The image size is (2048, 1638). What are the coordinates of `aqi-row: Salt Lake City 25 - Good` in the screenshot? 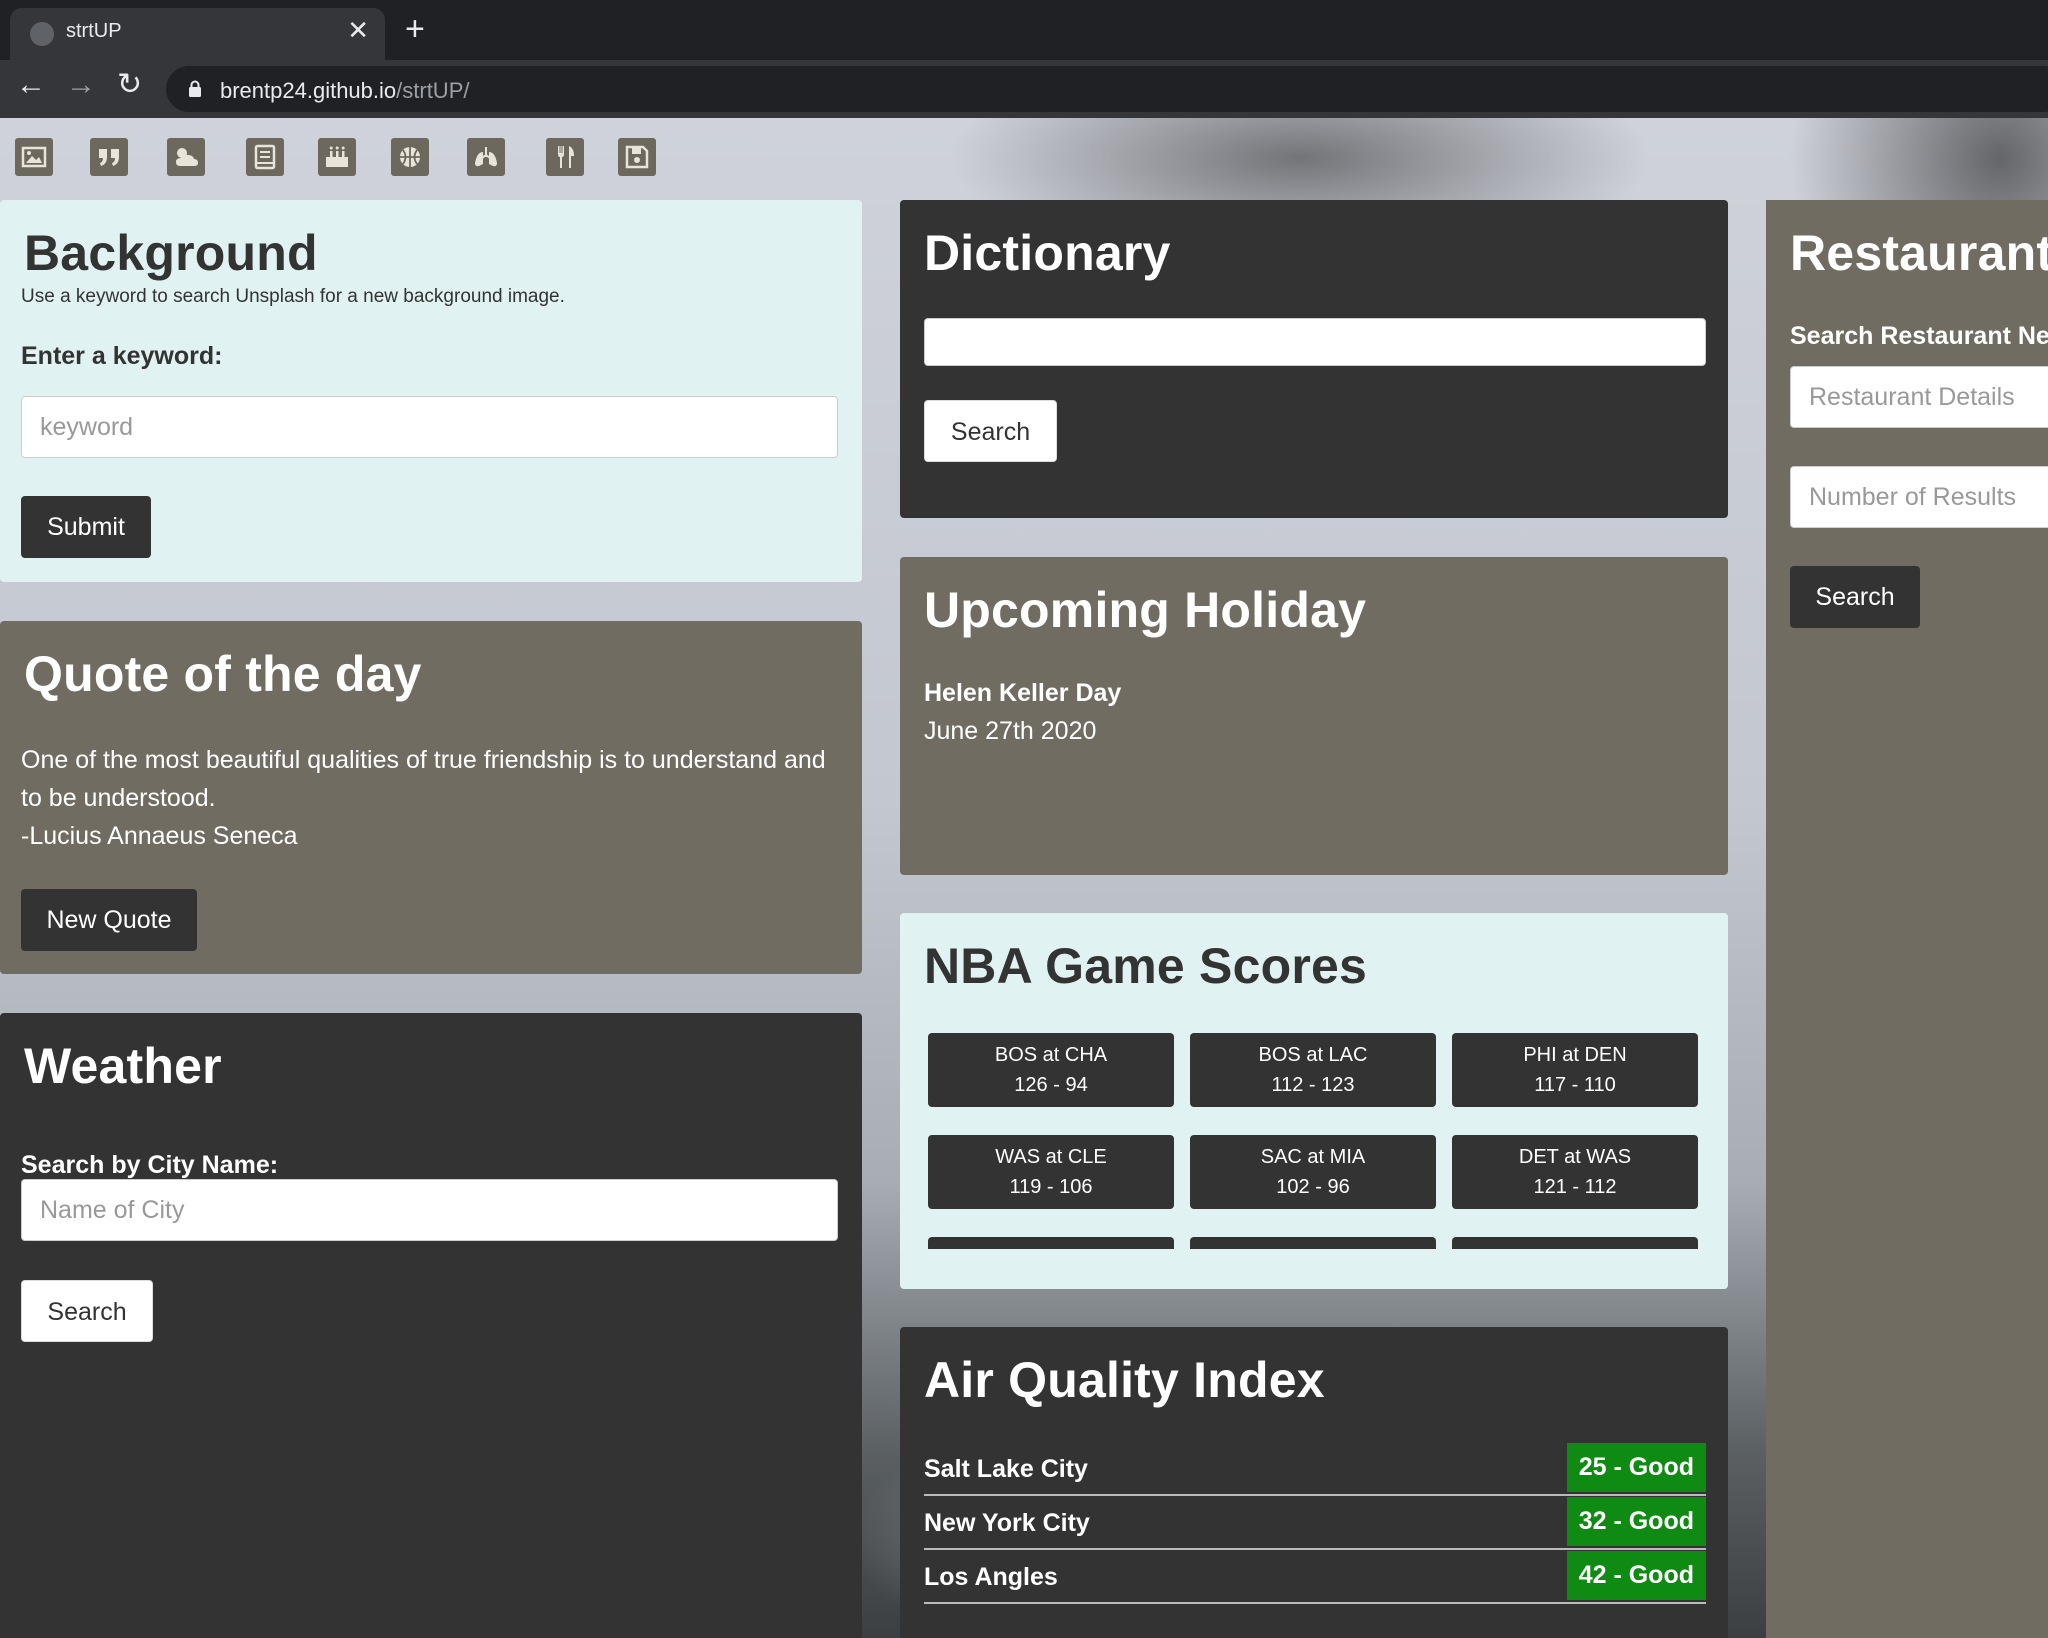 It's located at (1315, 1469).